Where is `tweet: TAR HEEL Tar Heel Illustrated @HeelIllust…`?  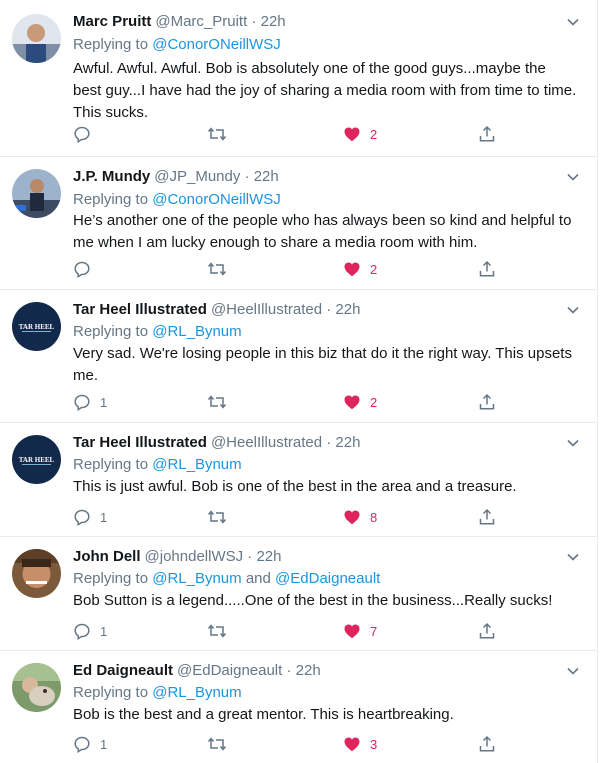
tweet: TAR HEEL Tar Heel Illustrated @HeelIllust… is located at coordinates (299, 480).